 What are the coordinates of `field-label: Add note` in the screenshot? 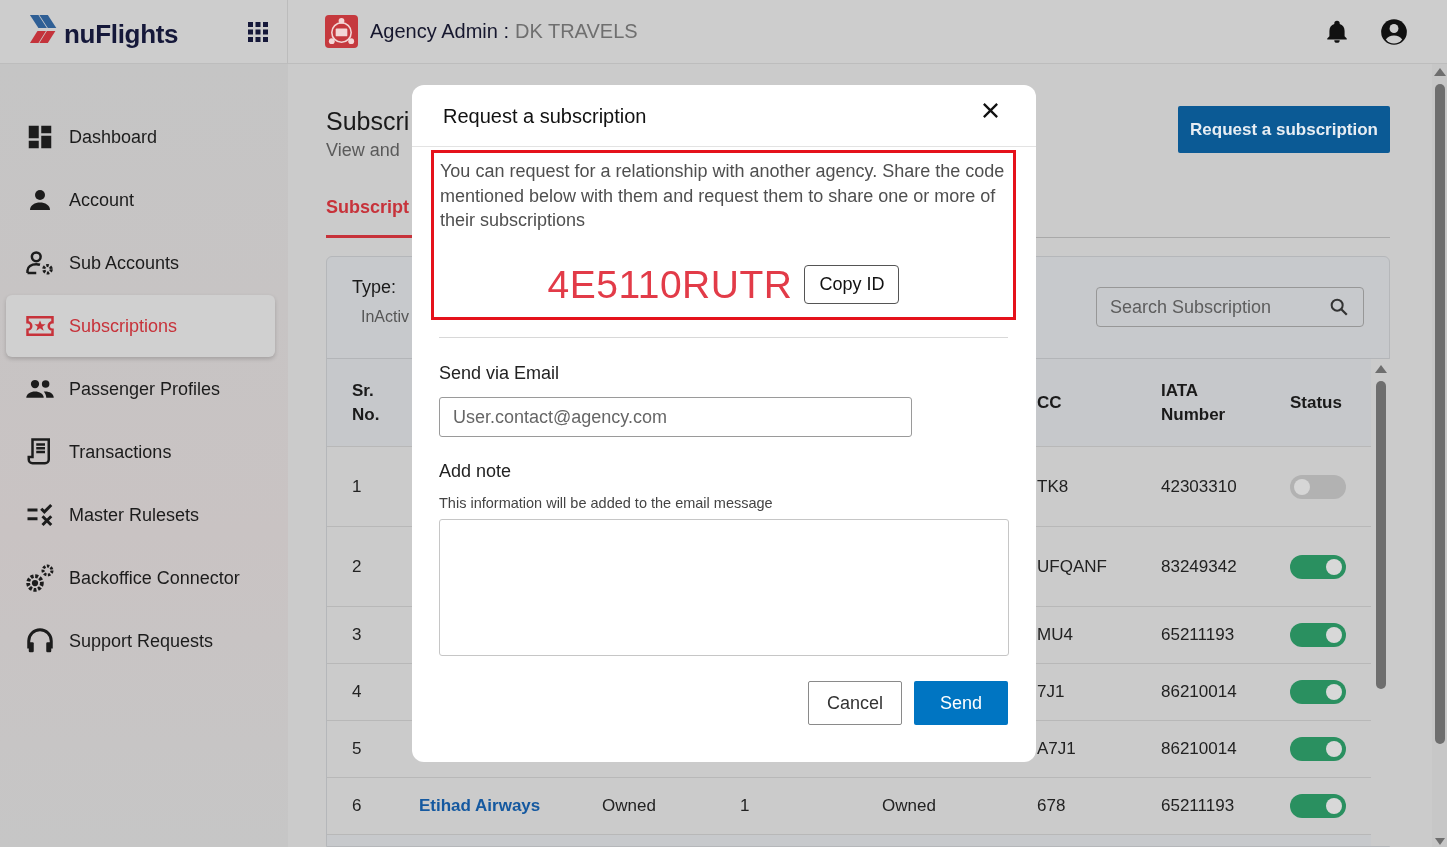 It's located at (476, 471).